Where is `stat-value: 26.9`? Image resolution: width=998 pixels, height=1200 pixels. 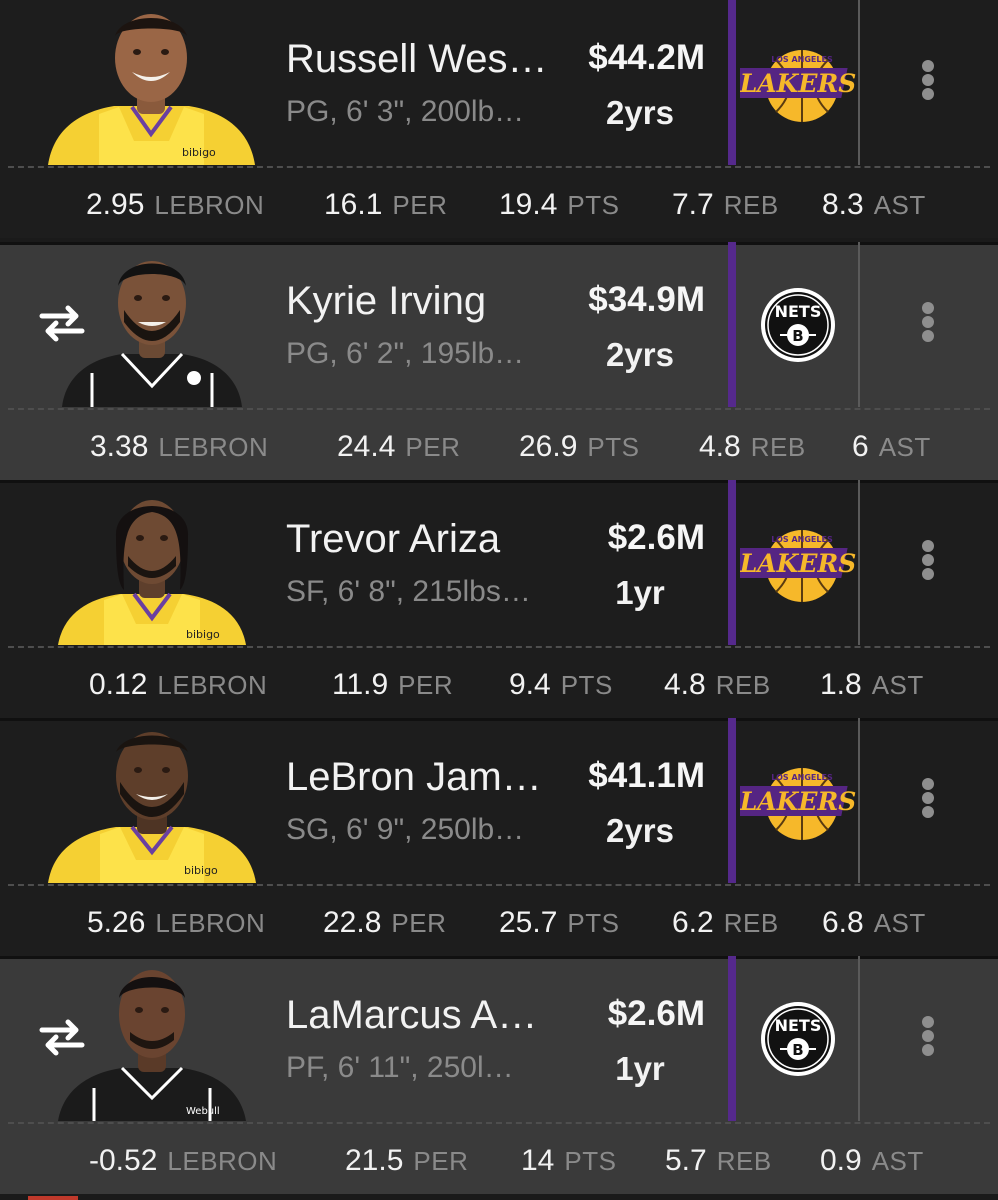
stat-value: 26.9 is located at coordinates (548, 446).